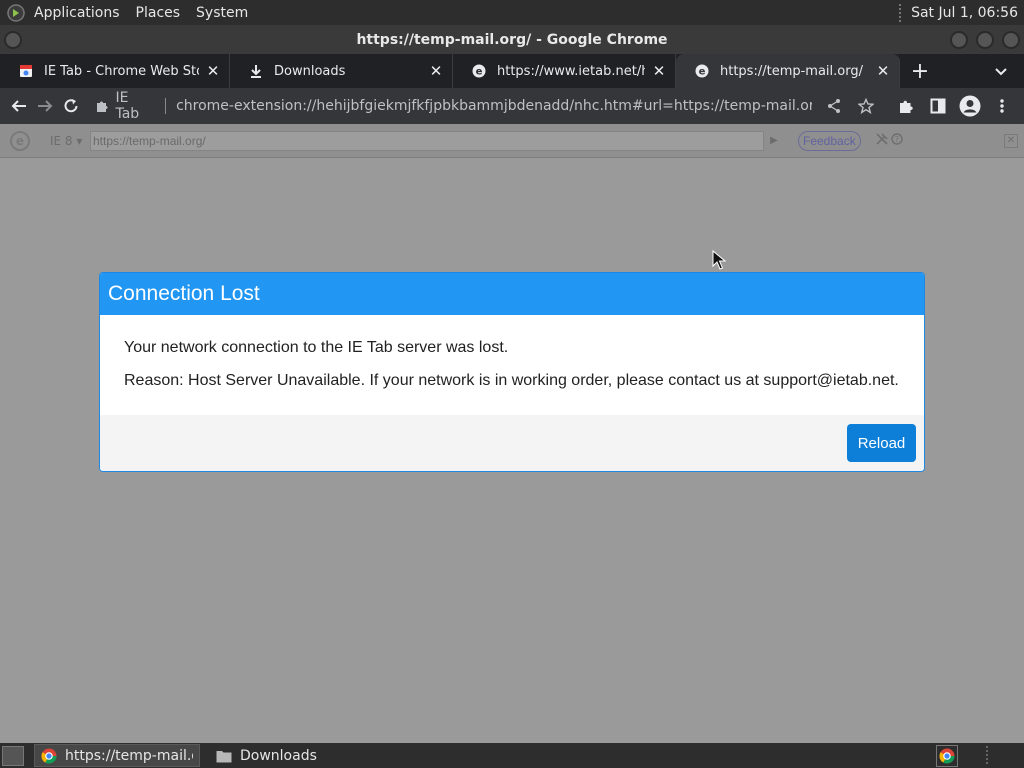 Image resolution: width=1024 pixels, height=768 pixels. I want to click on tab-label: IE Tab - Chrome Web Store, so click(121, 71).